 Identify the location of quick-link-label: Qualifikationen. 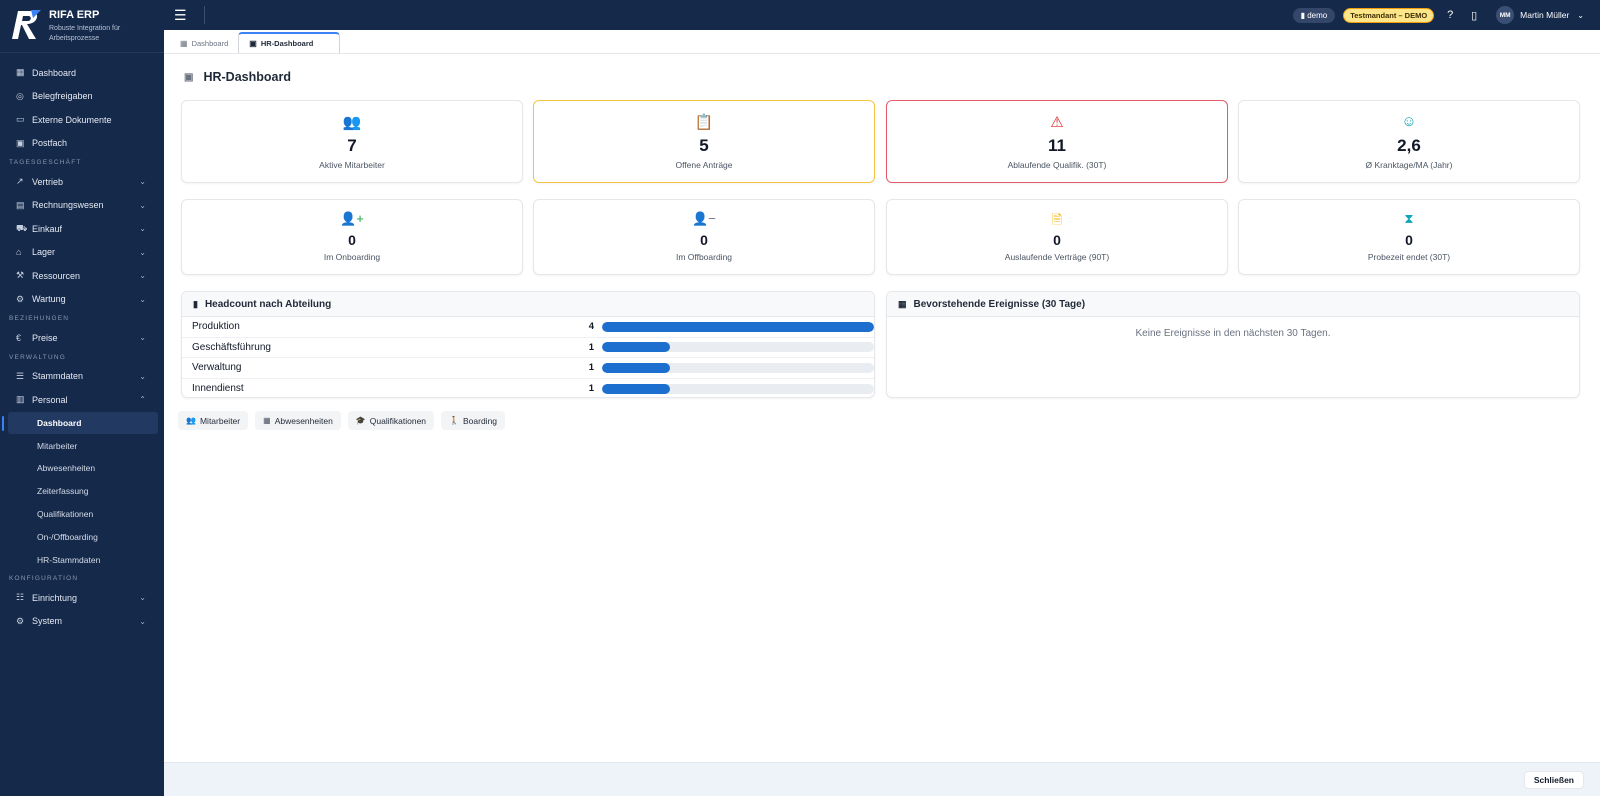
(398, 420).